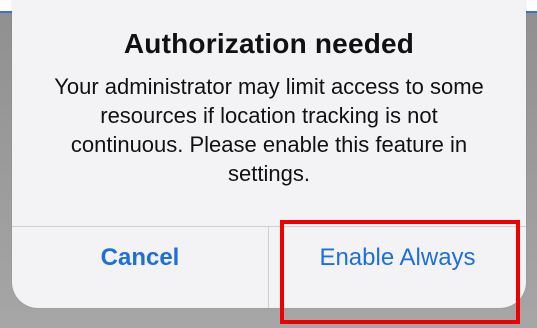 The height and width of the screenshot is (328, 537). Describe the element at coordinates (269, 43) in the screenshot. I see `alert-title: Authorization needed` at that location.